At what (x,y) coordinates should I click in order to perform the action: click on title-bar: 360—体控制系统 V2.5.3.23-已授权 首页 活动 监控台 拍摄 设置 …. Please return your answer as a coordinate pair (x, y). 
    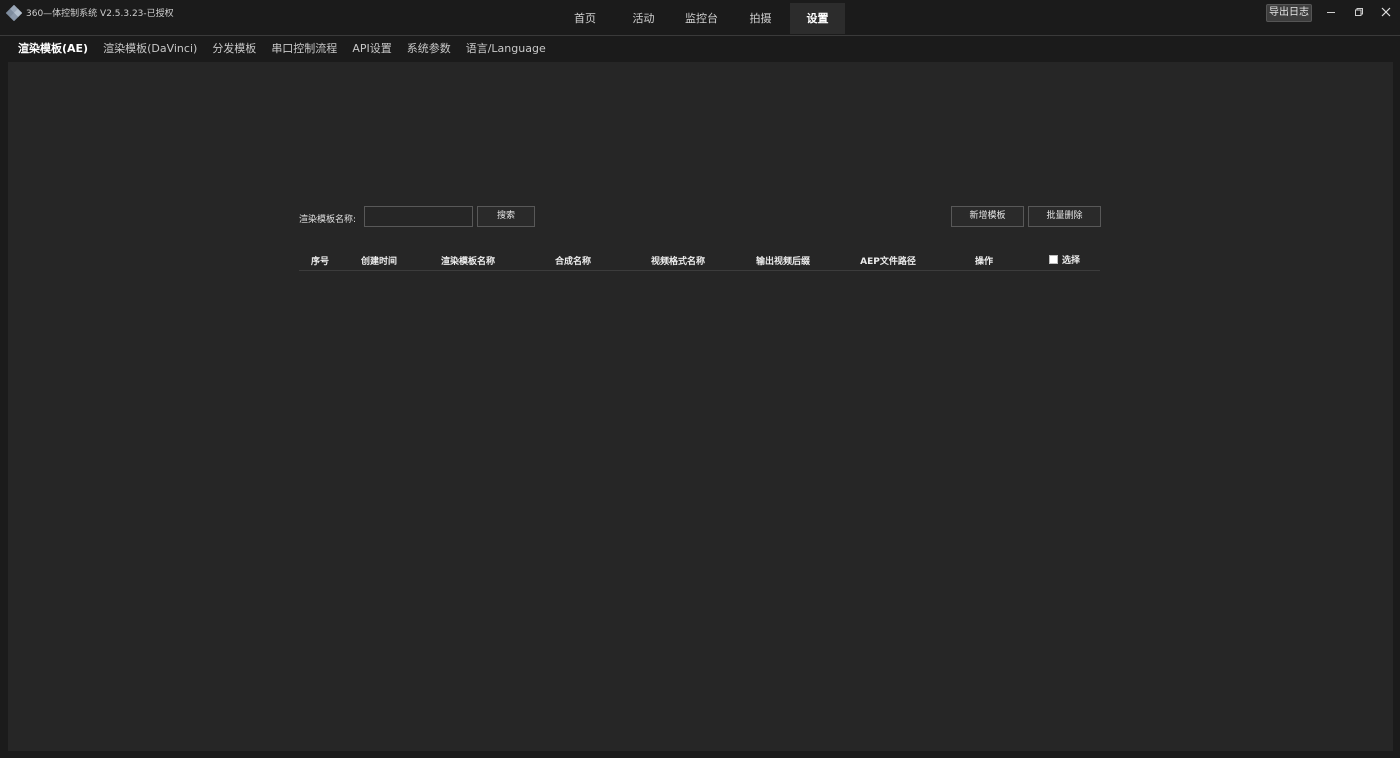
    Looking at the image, I should click on (700, 18).